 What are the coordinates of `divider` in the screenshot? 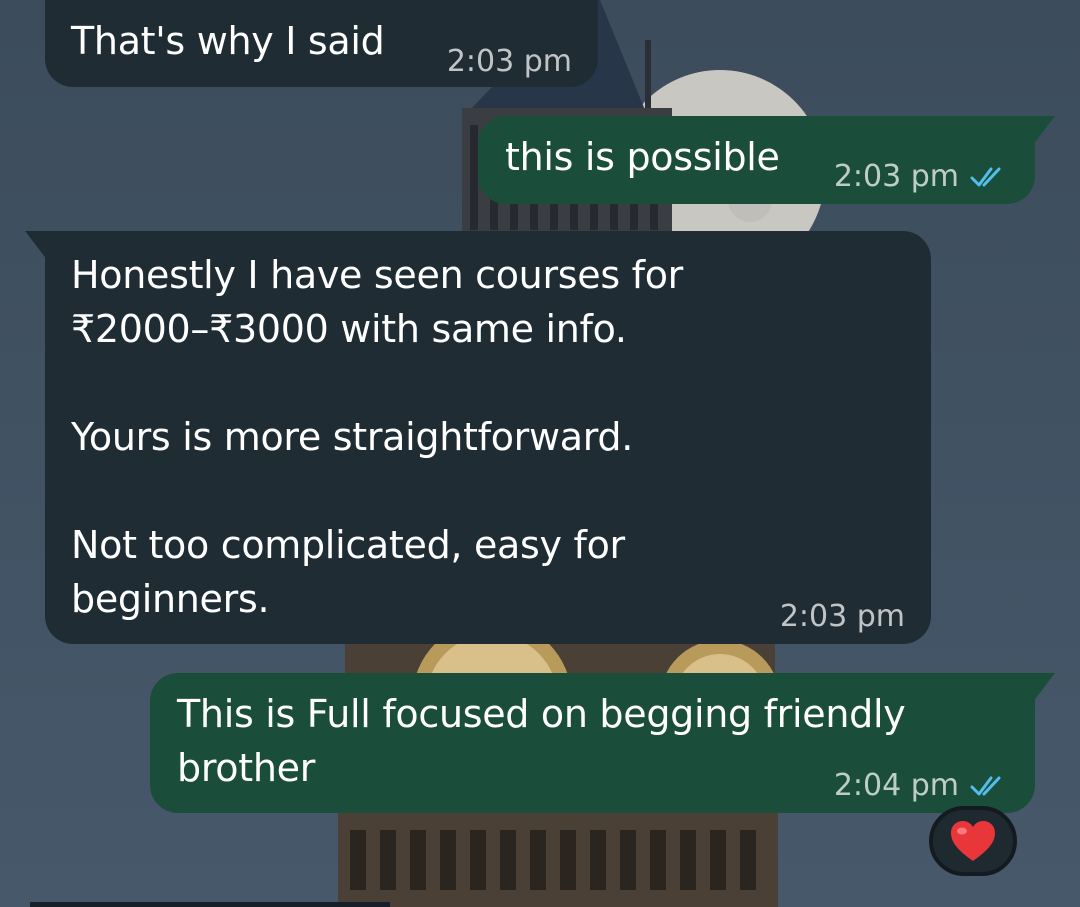 It's located at (210, 904).